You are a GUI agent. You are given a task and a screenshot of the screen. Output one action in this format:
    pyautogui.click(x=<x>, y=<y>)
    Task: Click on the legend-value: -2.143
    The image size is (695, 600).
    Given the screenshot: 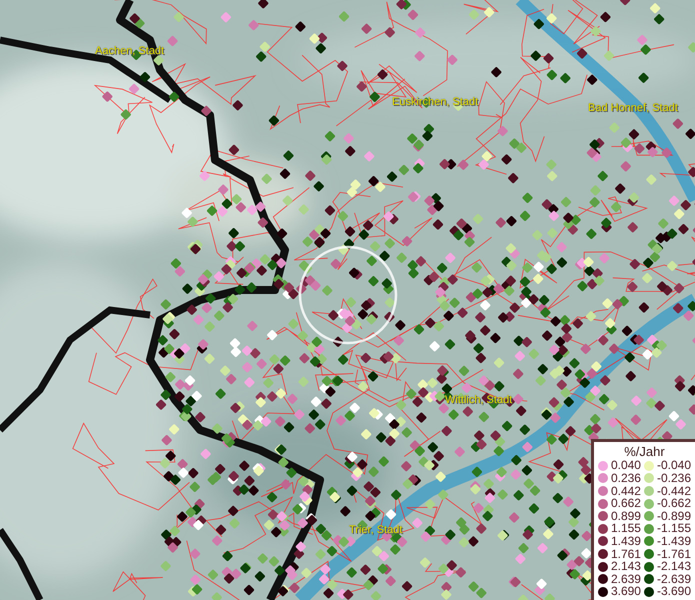 What is the action you would take?
    pyautogui.click(x=673, y=566)
    